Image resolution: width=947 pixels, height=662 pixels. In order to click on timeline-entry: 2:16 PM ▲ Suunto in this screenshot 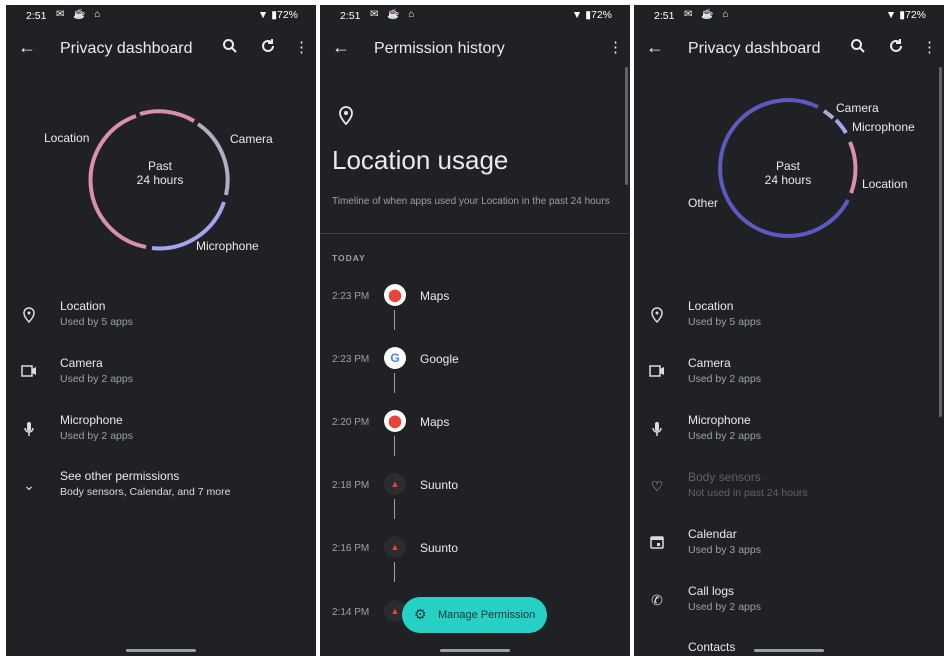, I will do `click(475, 555)`.